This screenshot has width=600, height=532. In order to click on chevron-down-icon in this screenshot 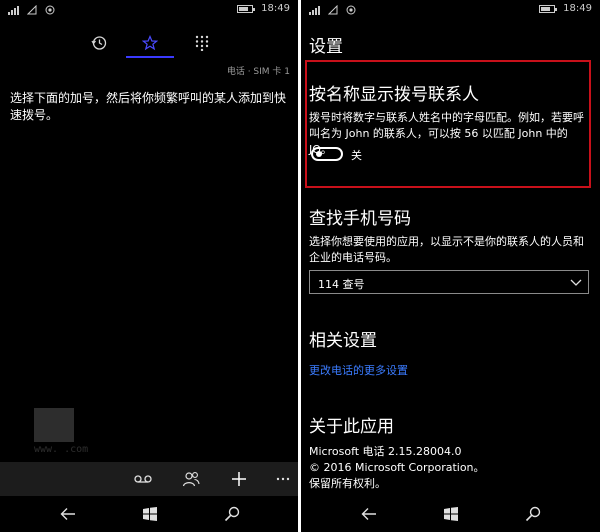, I will do `click(576, 282)`.